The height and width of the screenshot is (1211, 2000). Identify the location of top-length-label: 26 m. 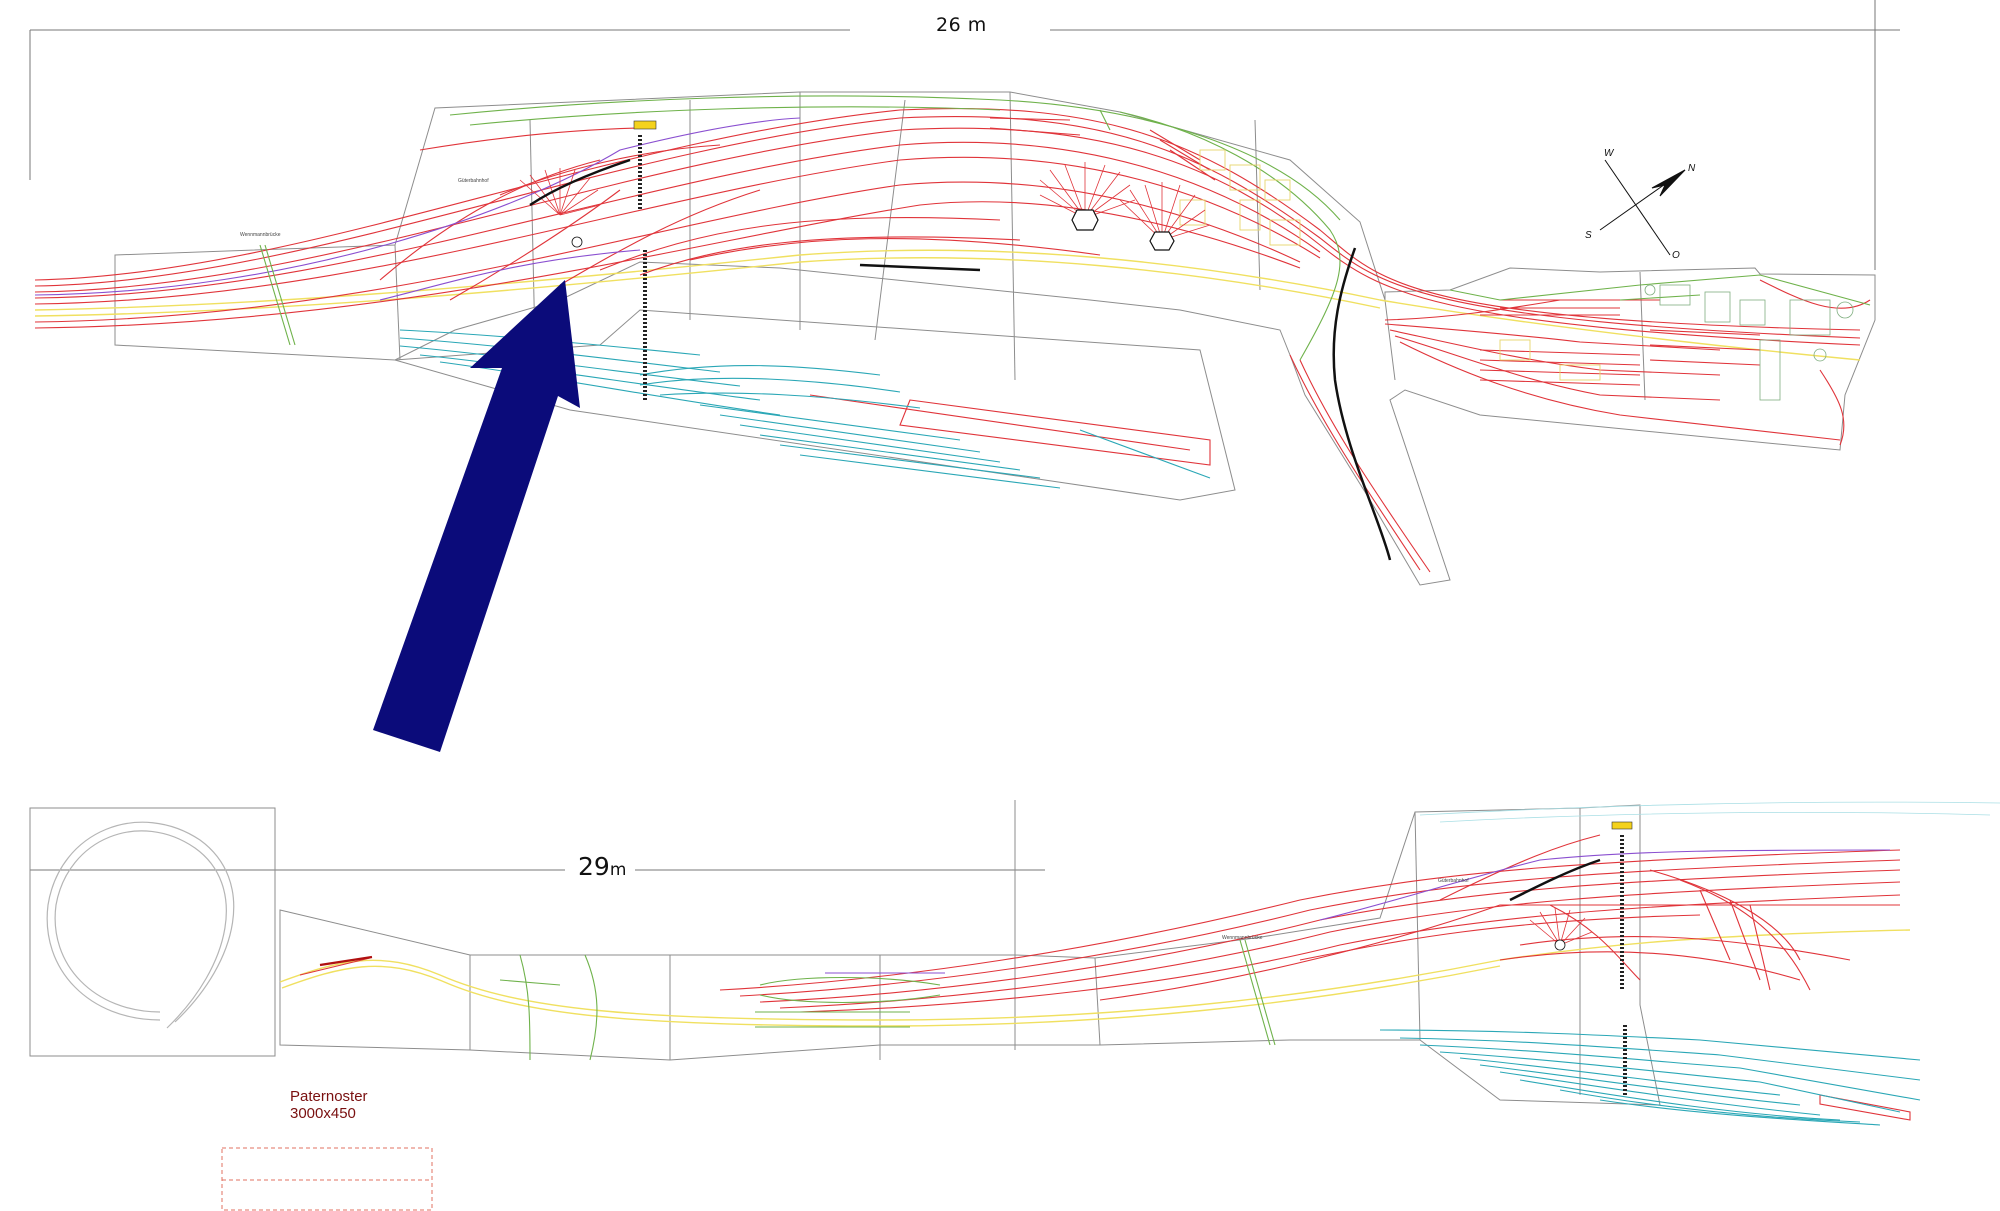
(961, 25).